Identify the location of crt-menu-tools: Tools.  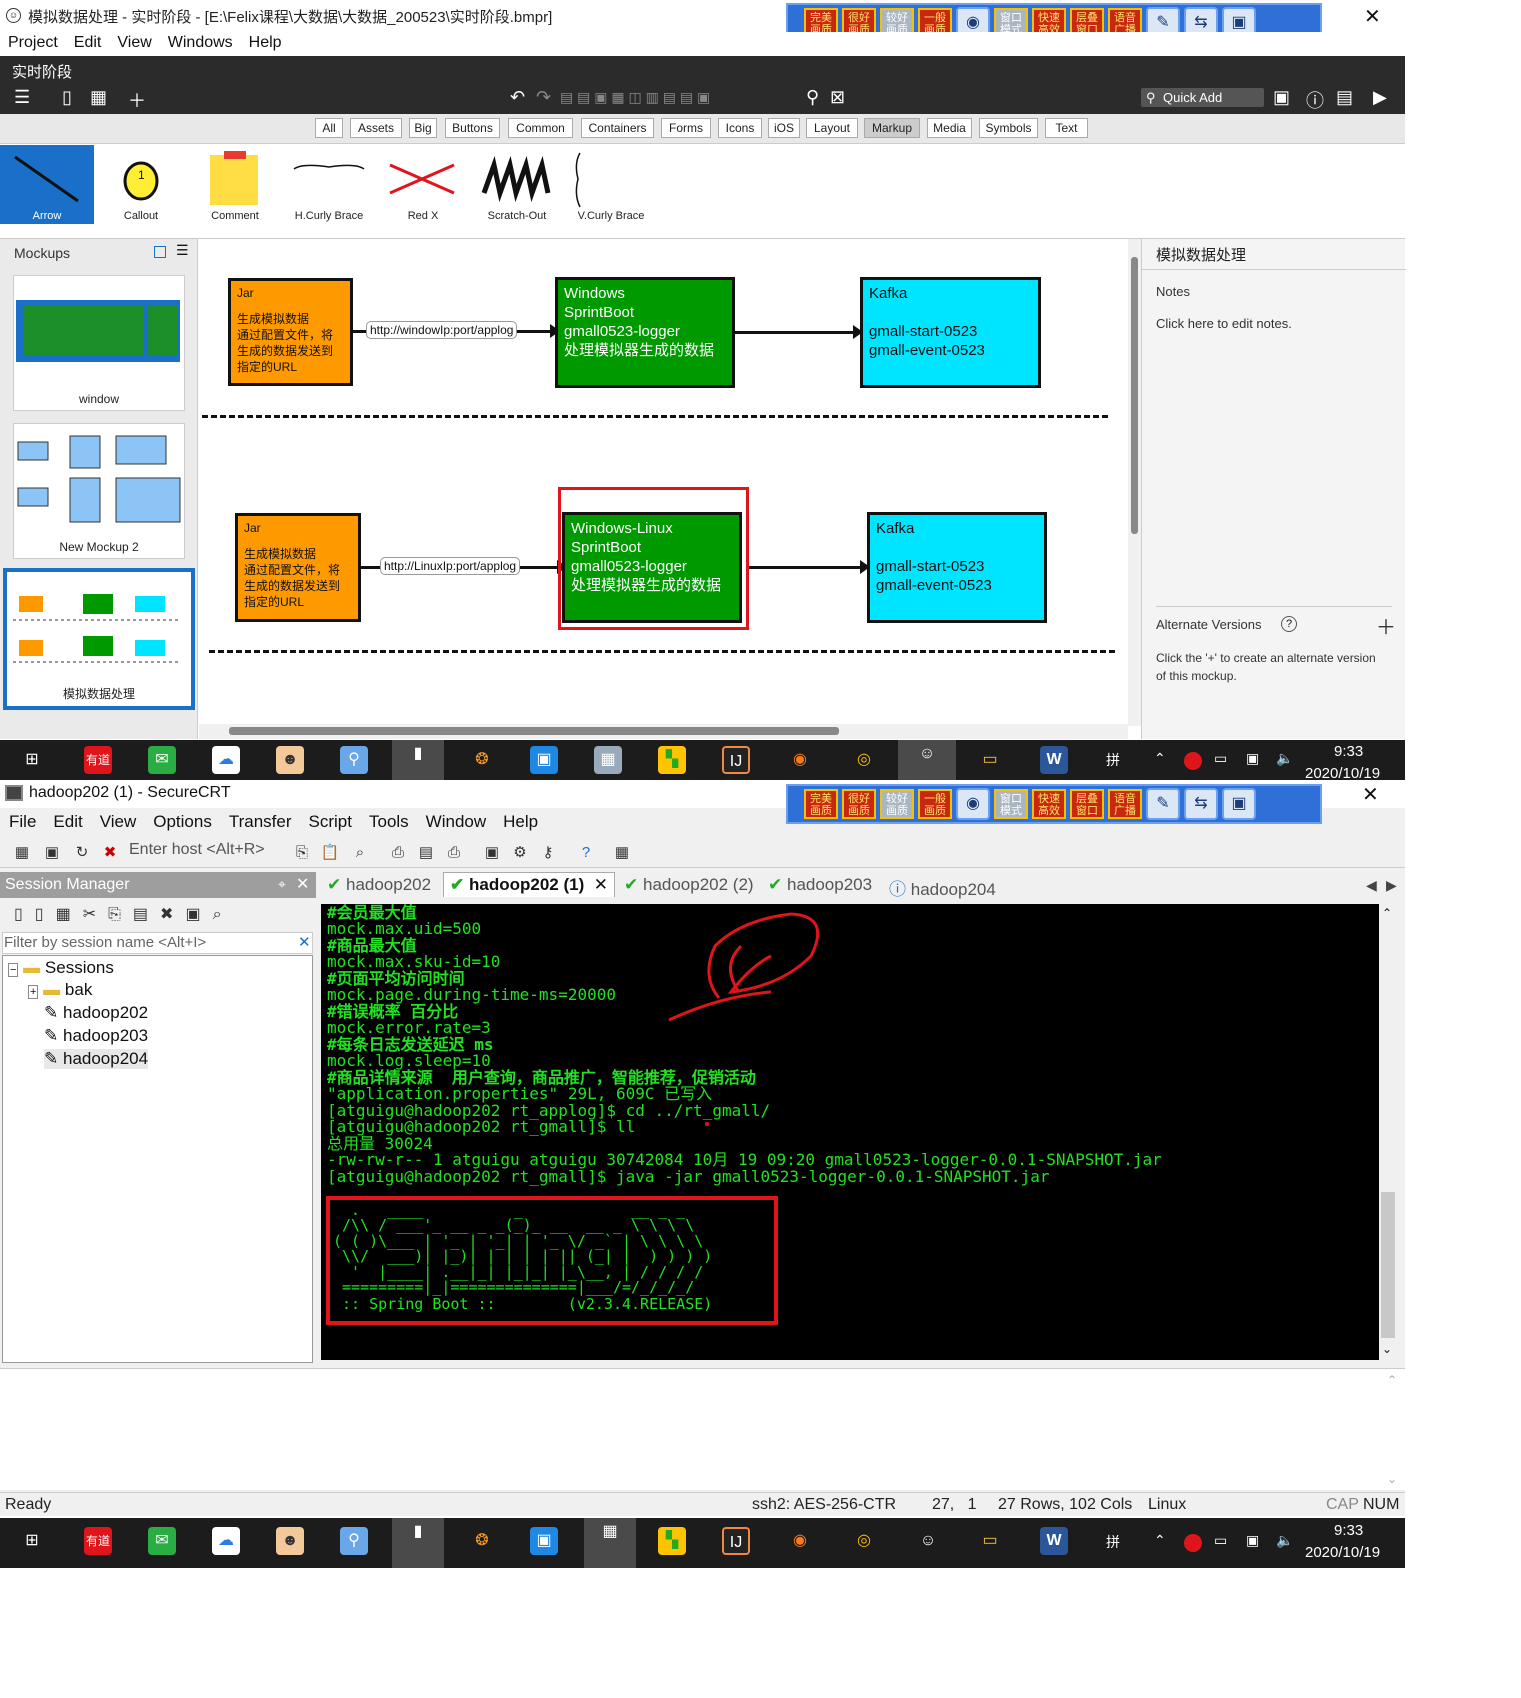
(388, 823).